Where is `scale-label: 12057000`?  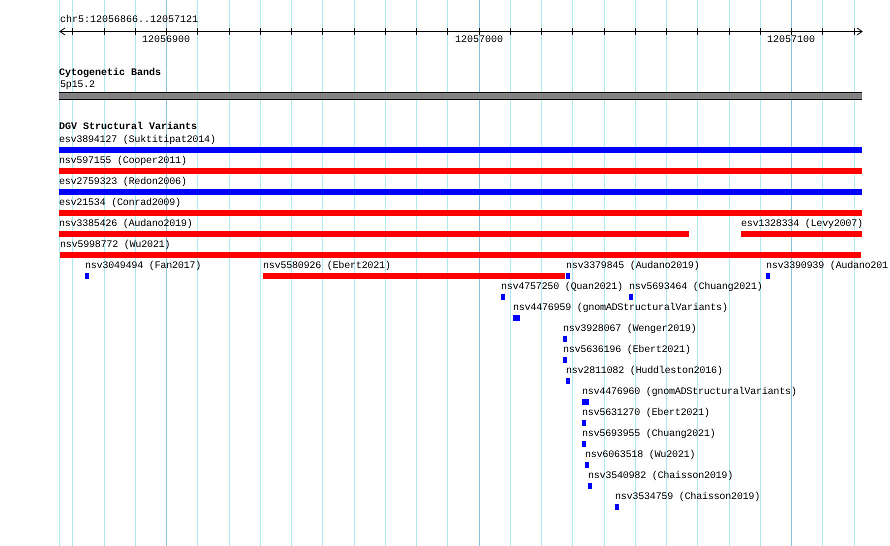 scale-label: 12057000 is located at coordinates (479, 41).